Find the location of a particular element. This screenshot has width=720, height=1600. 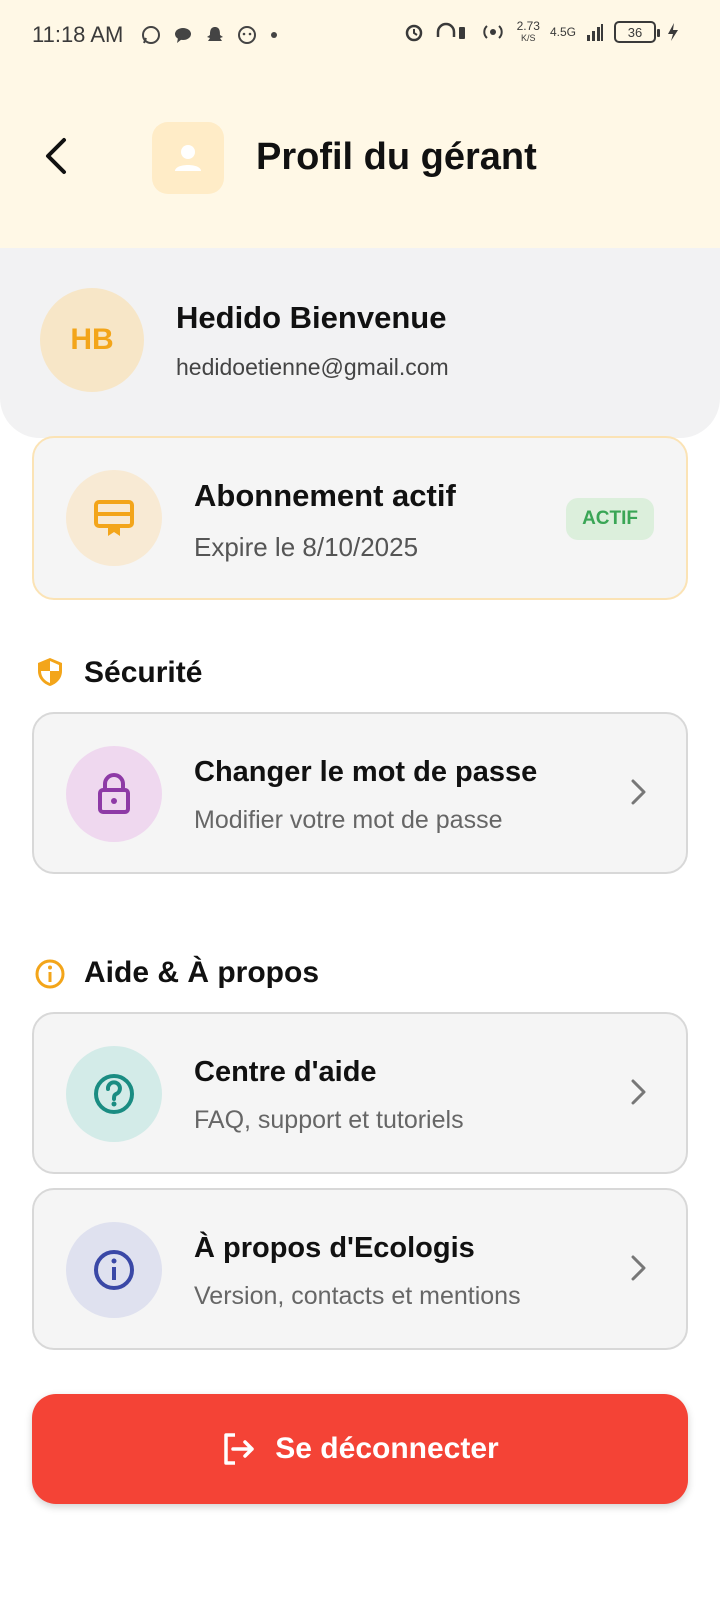

row-subtitle: Version, contacts et mentions is located at coordinates (357, 1296).